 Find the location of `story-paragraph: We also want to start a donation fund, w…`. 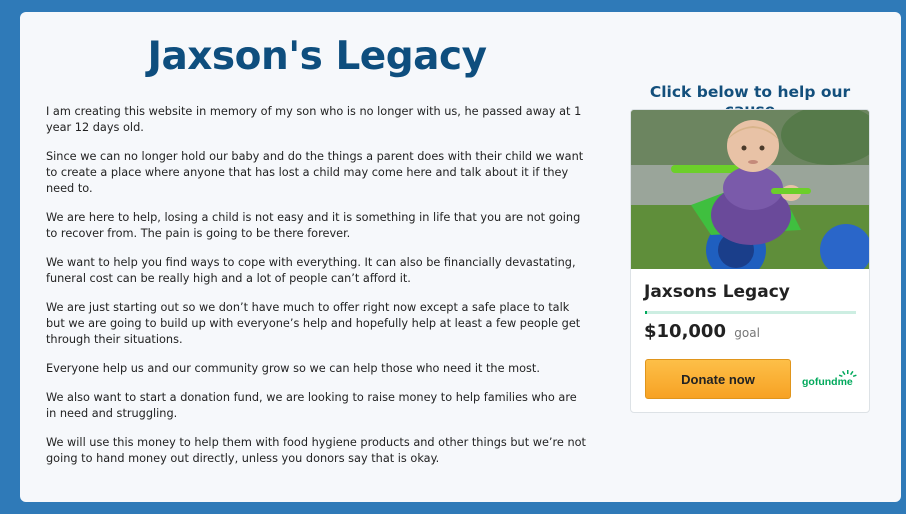

story-paragraph: We also want to start a donation fund, w… is located at coordinates (311, 405).